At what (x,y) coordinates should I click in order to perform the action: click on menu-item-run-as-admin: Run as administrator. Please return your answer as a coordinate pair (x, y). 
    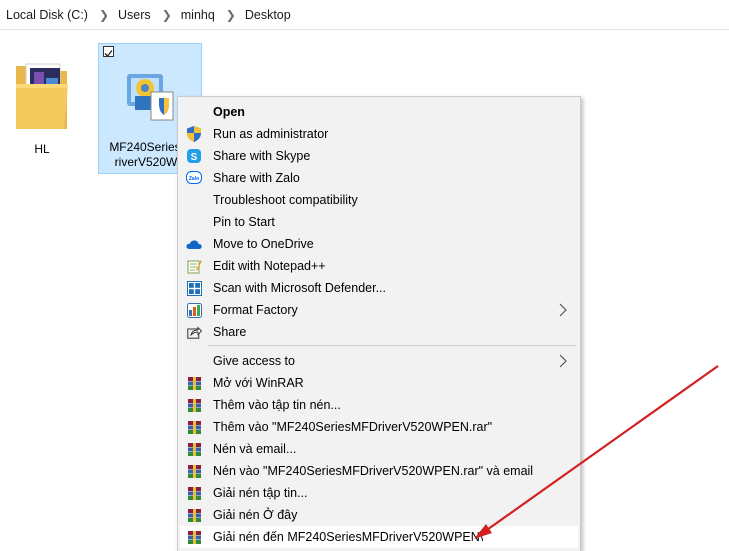
    Looking at the image, I should click on (379, 134).